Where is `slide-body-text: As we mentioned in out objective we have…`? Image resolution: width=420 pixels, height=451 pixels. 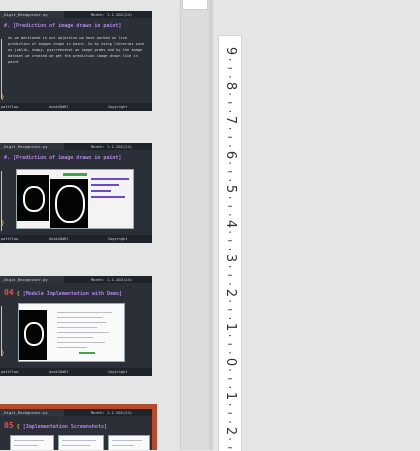 slide-body-text: As we mentioned in out objective we have… is located at coordinates (76, 50).